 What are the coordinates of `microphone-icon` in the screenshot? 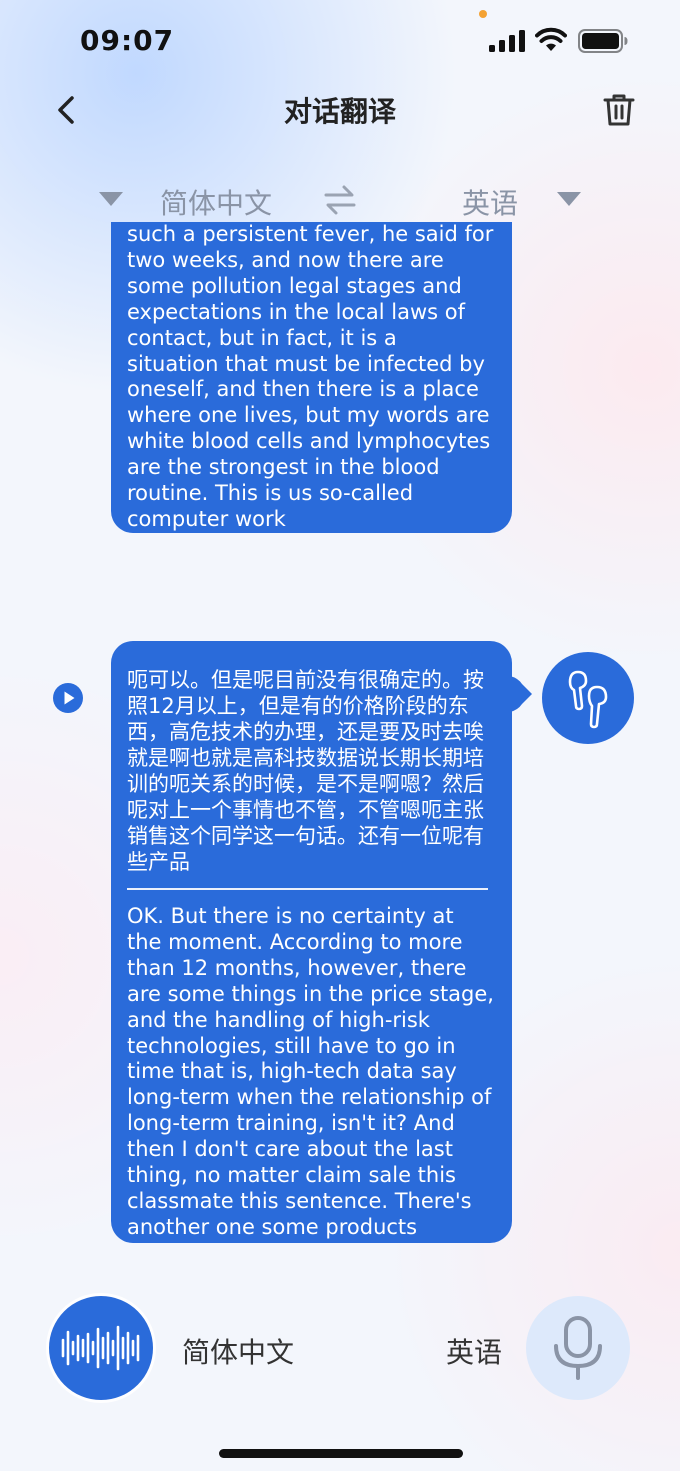 It's located at (578, 1348).